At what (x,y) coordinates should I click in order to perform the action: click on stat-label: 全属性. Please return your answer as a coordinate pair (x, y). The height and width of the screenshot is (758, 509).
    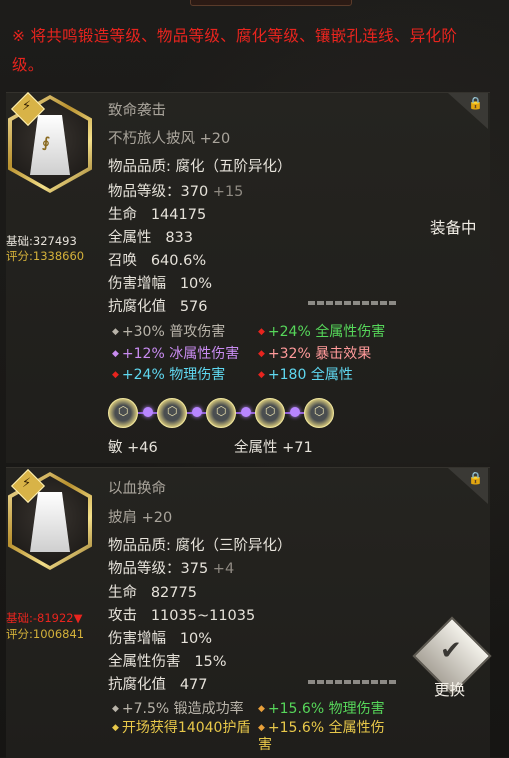
    Looking at the image, I should click on (130, 238).